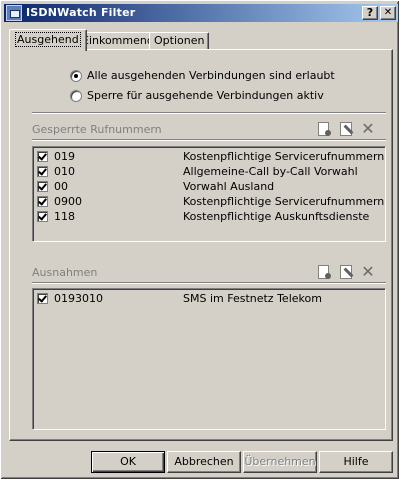  What do you see at coordinates (65, 272) in the screenshot?
I see `exceptions-label: Ausnahmen` at bounding box center [65, 272].